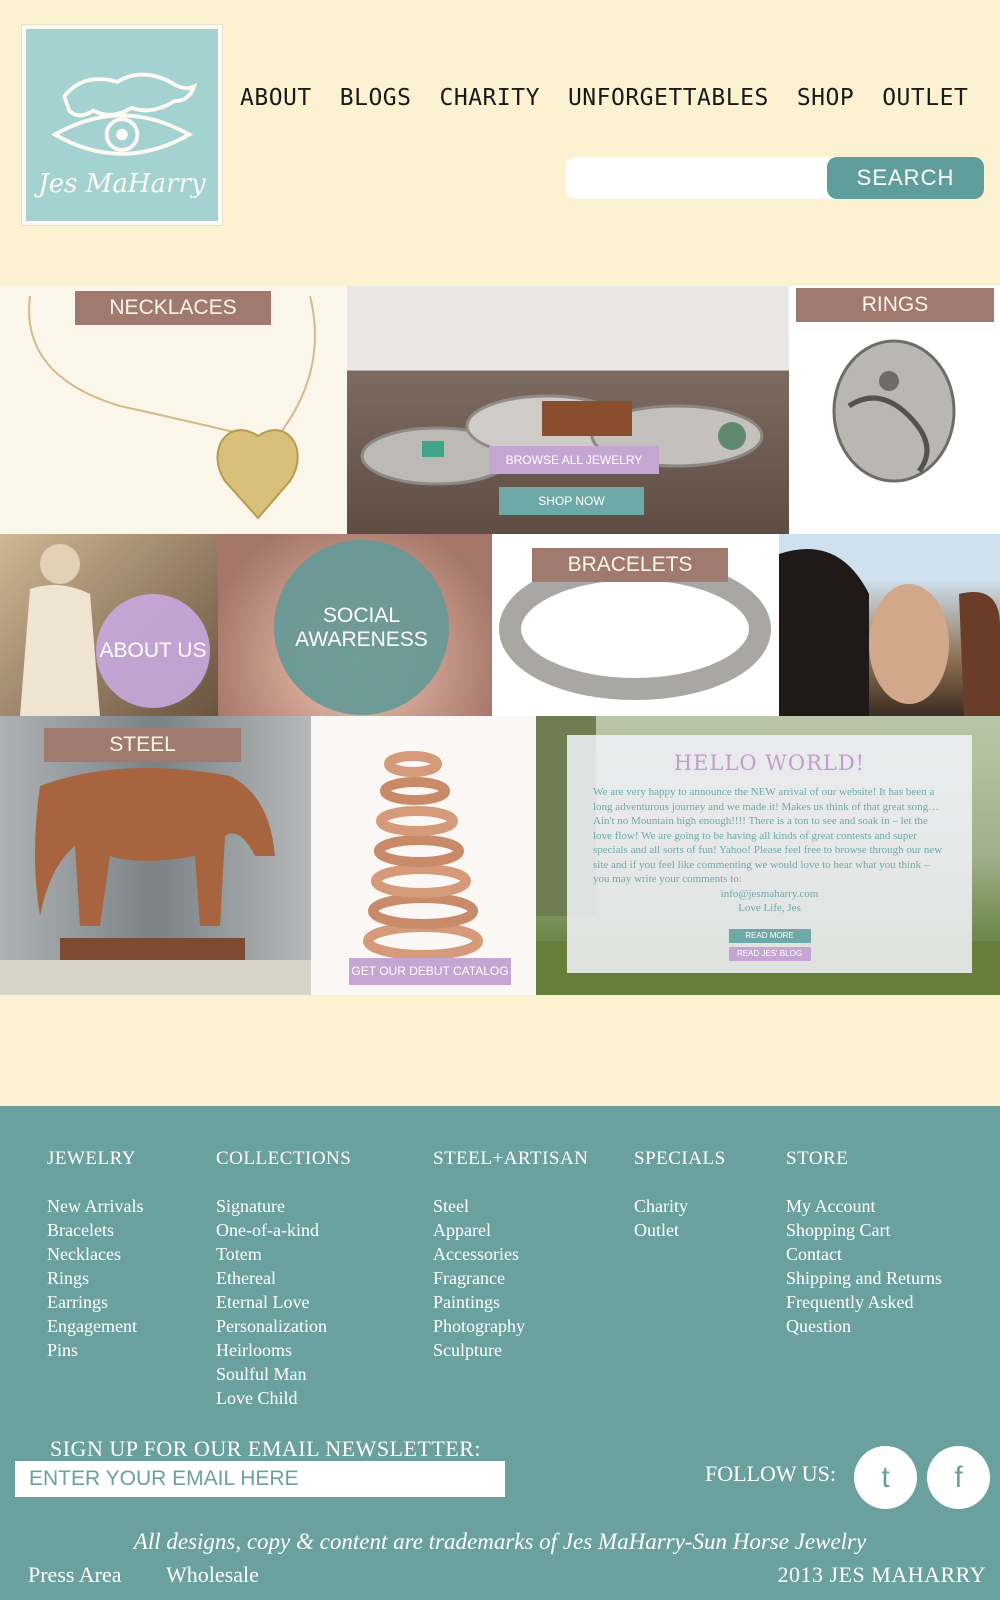 This screenshot has height=1600, width=1000. I want to click on logo: Jes MaHarry, so click(122, 125).